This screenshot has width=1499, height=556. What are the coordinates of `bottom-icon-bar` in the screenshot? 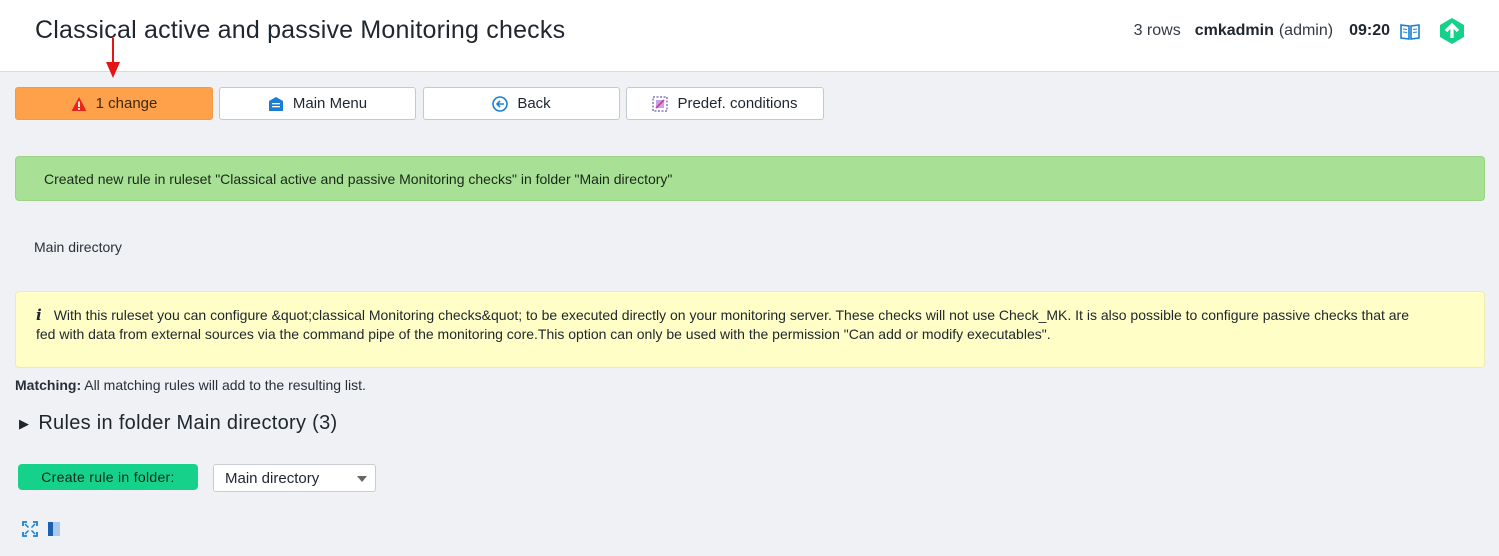 It's located at (46, 531).